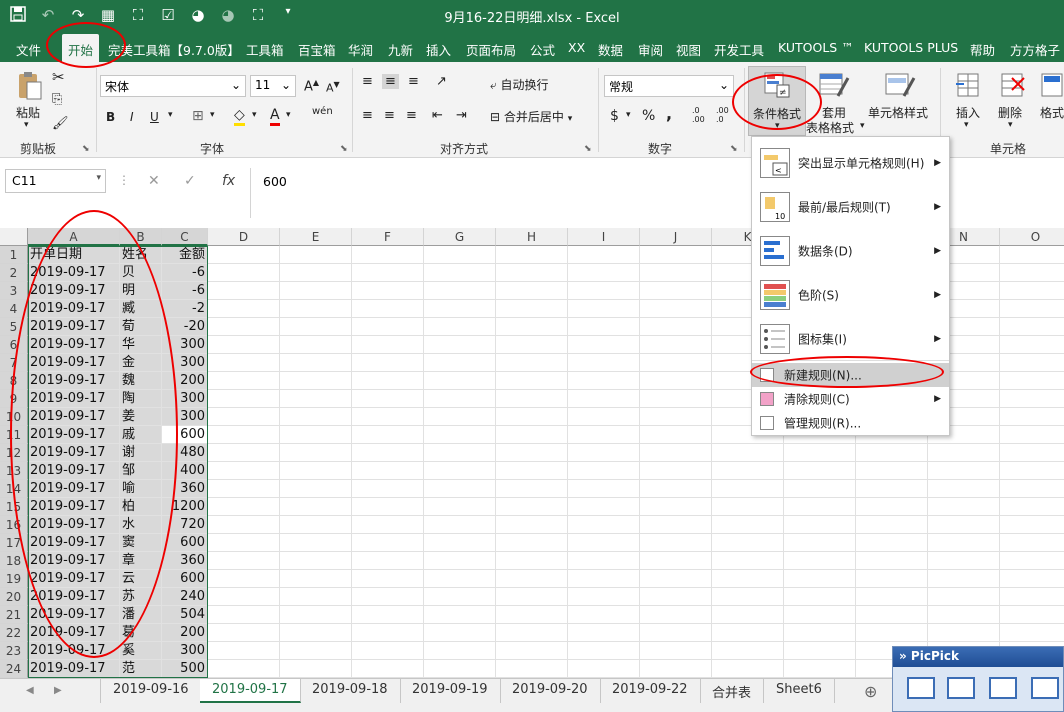 The width and height of the screenshot is (1064, 712). What do you see at coordinates (273, 86) in the screenshot?
I see `font-size-select: 11 ⌄` at bounding box center [273, 86].